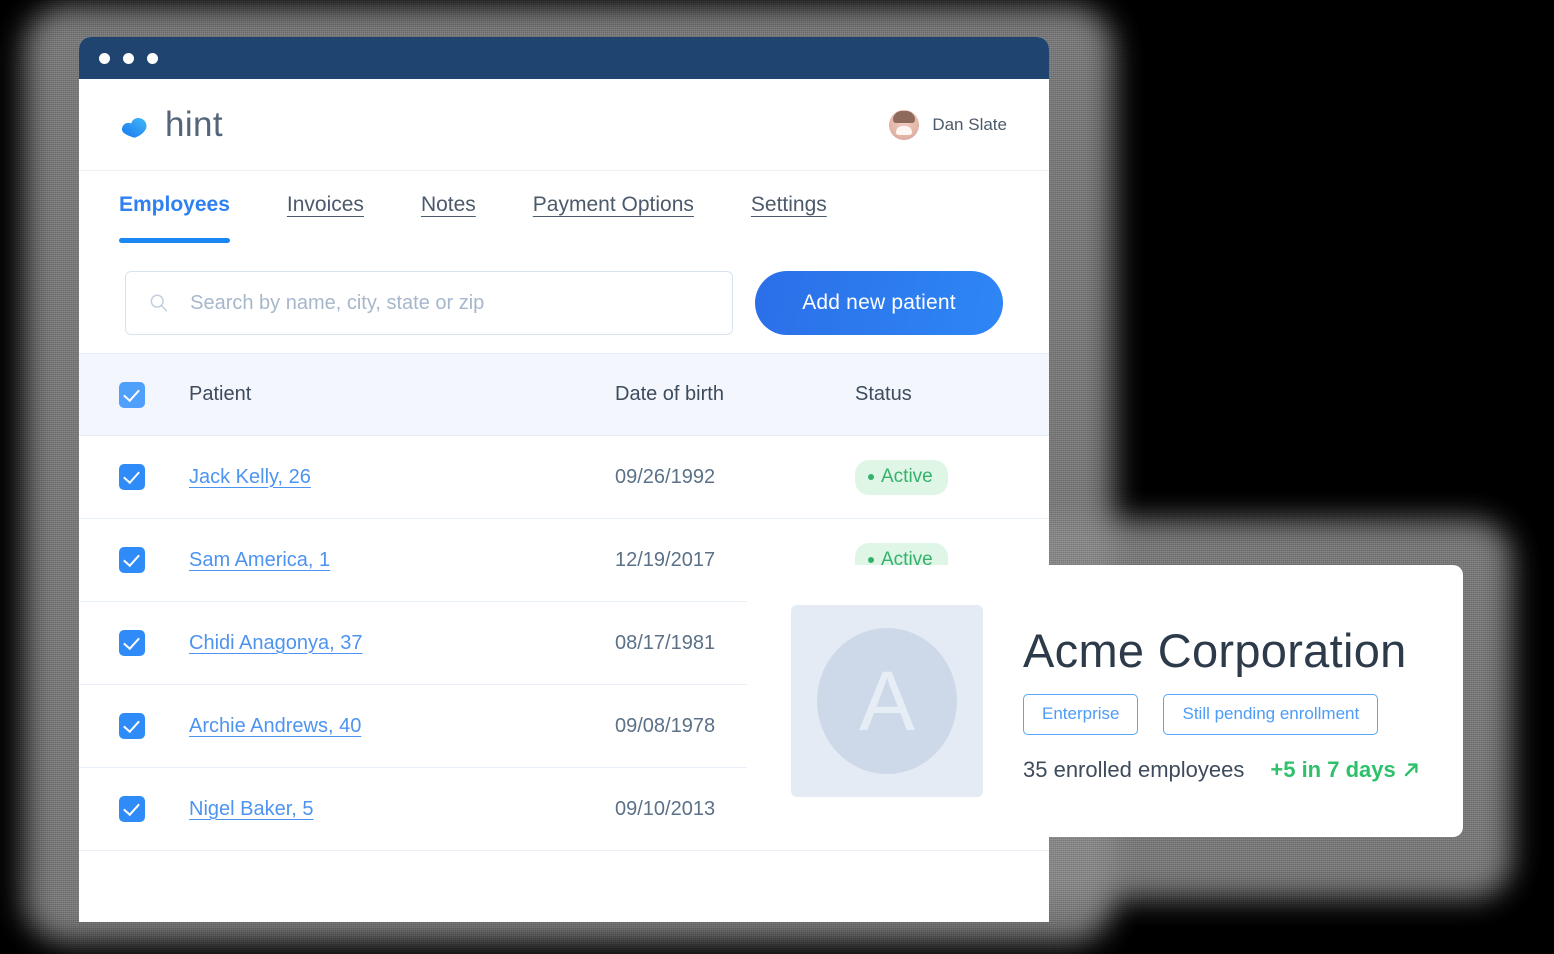  I want to click on avatar, so click(904, 124).